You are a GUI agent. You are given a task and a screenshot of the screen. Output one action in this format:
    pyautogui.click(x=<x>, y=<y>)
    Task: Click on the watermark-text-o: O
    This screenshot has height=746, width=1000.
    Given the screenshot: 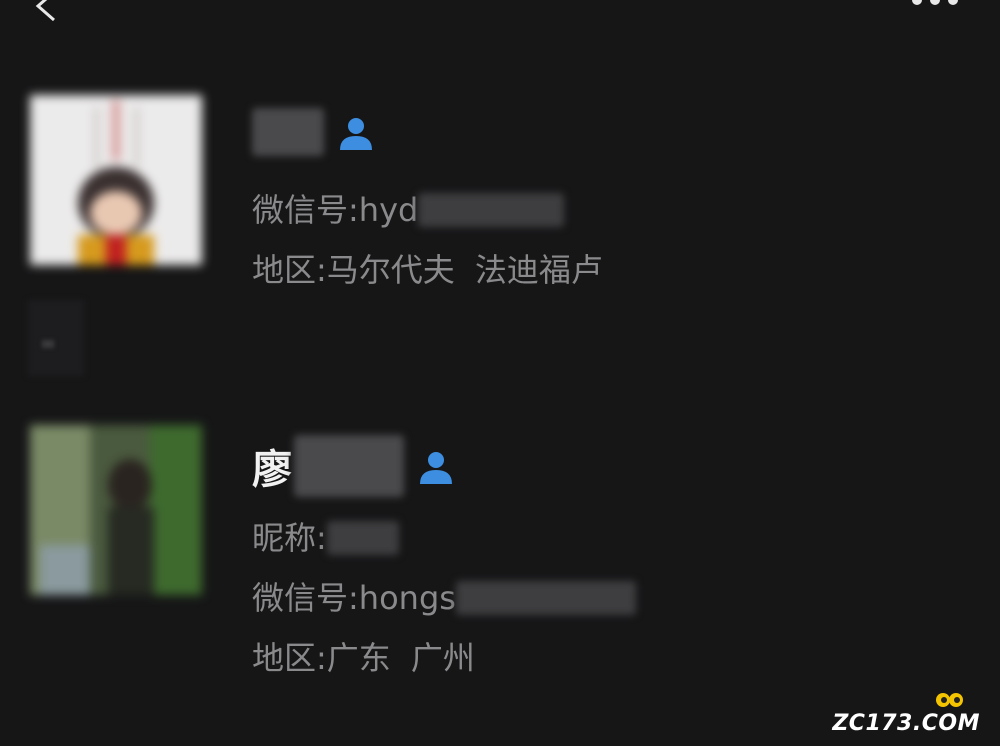 What is the action you would take?
    pyautogui.click(x=948, y=723)
    